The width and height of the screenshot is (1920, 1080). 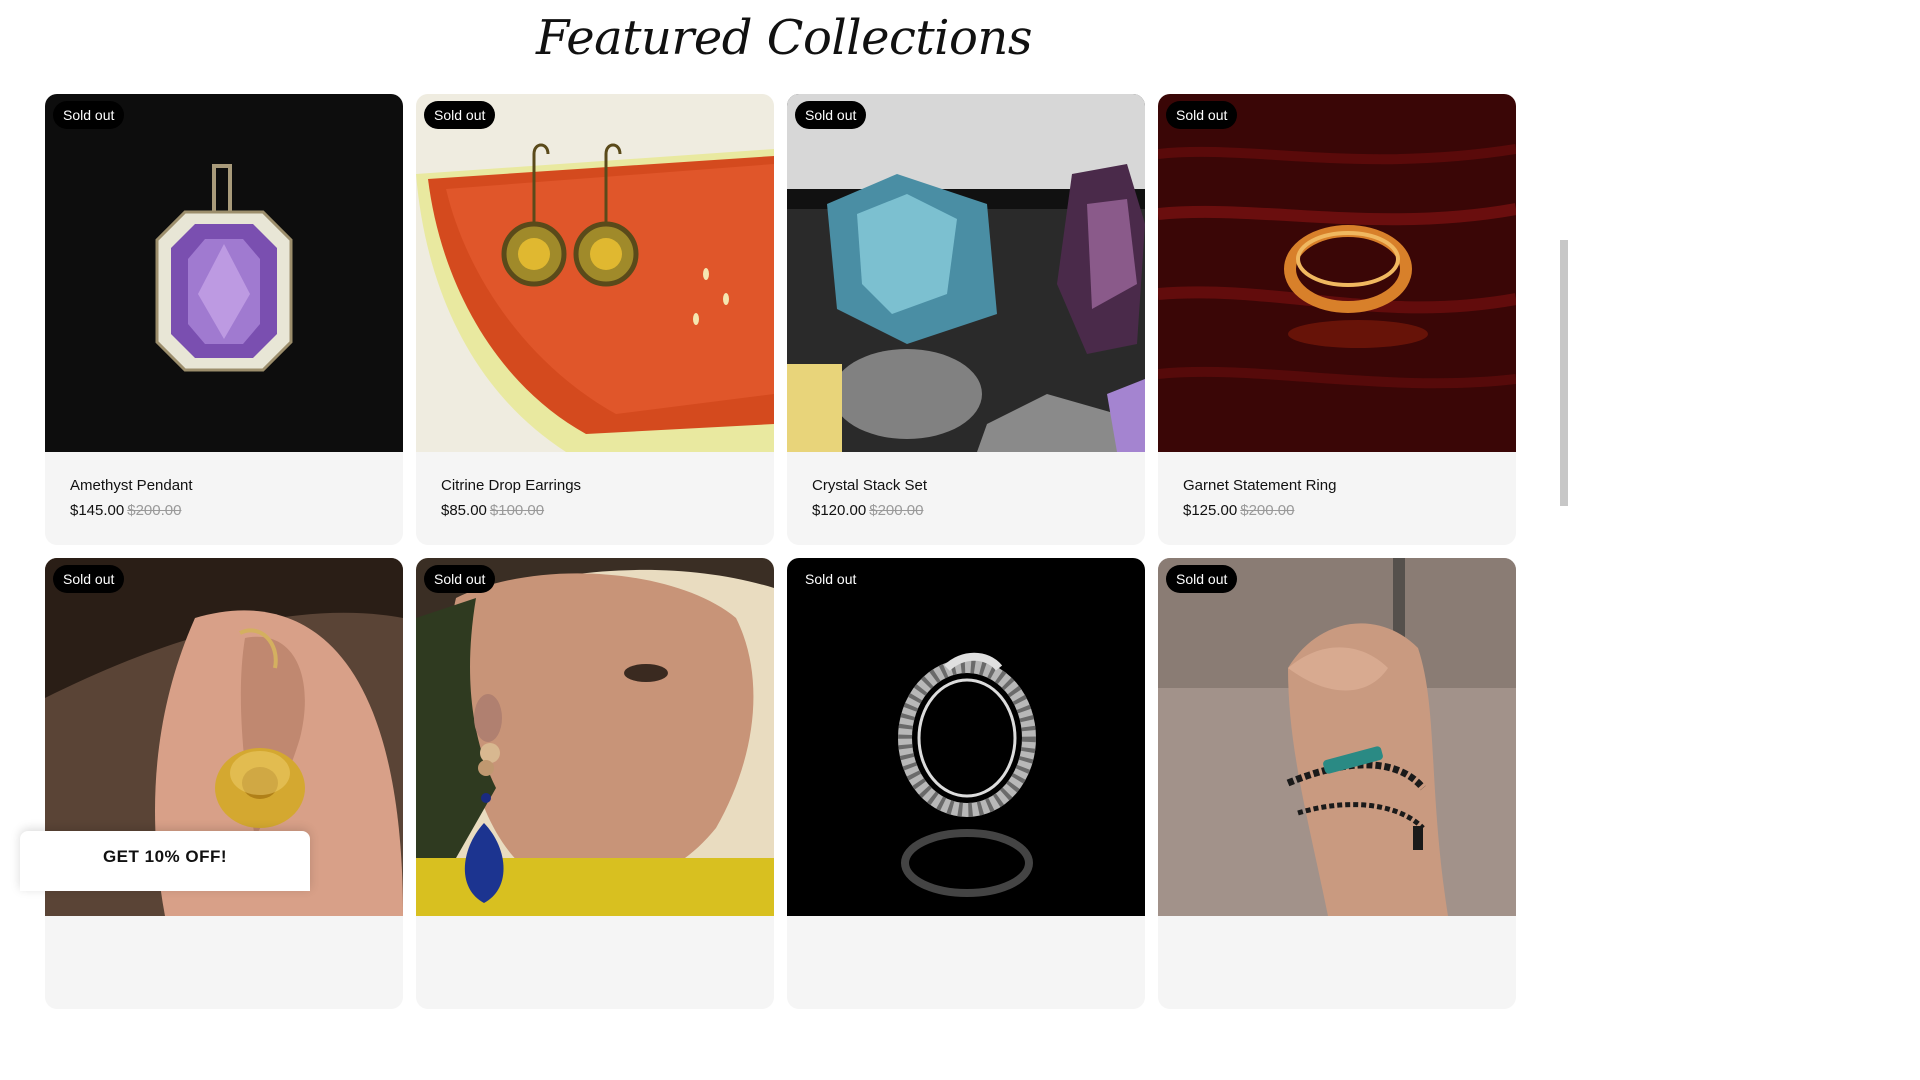 What do you see at coordinates (784, 38) in the screenshot?
I see `section-title: Featured Collections` at bounding box center [784, 38].